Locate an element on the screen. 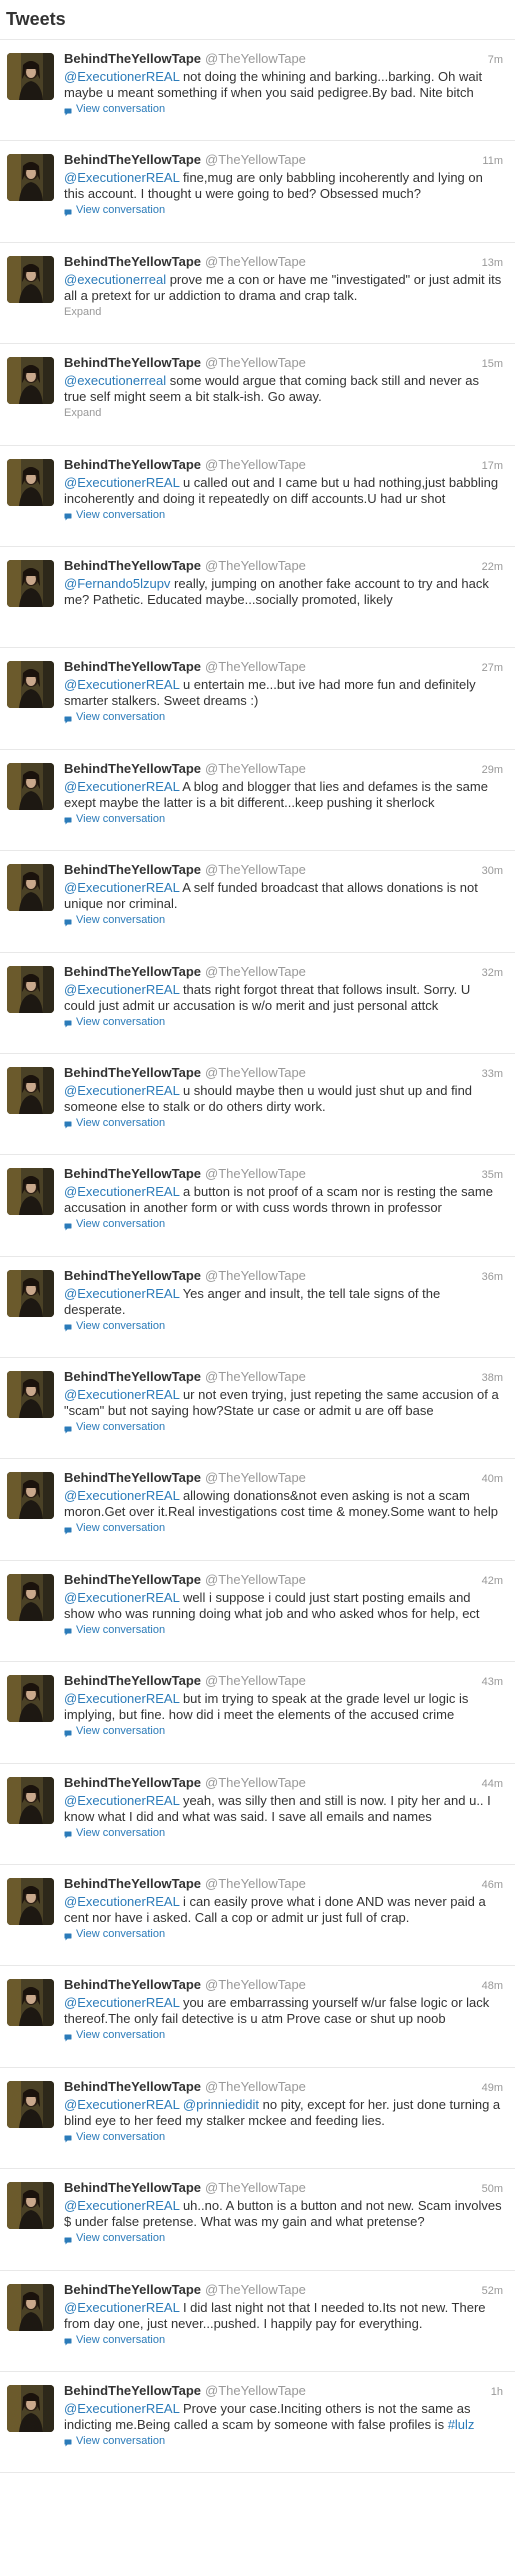 The height and width of the screenshot is (2574, 515). tweet-timestamp: 44m is located at coordinates (492, 1784).